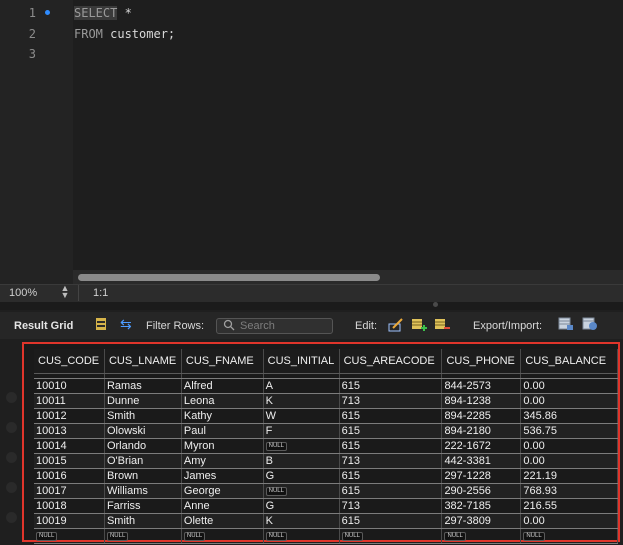 The image size is (623, 545). Describe the element at coordinates (47, 12) in the screenshot. I see `statement-marker-icon` at that location.